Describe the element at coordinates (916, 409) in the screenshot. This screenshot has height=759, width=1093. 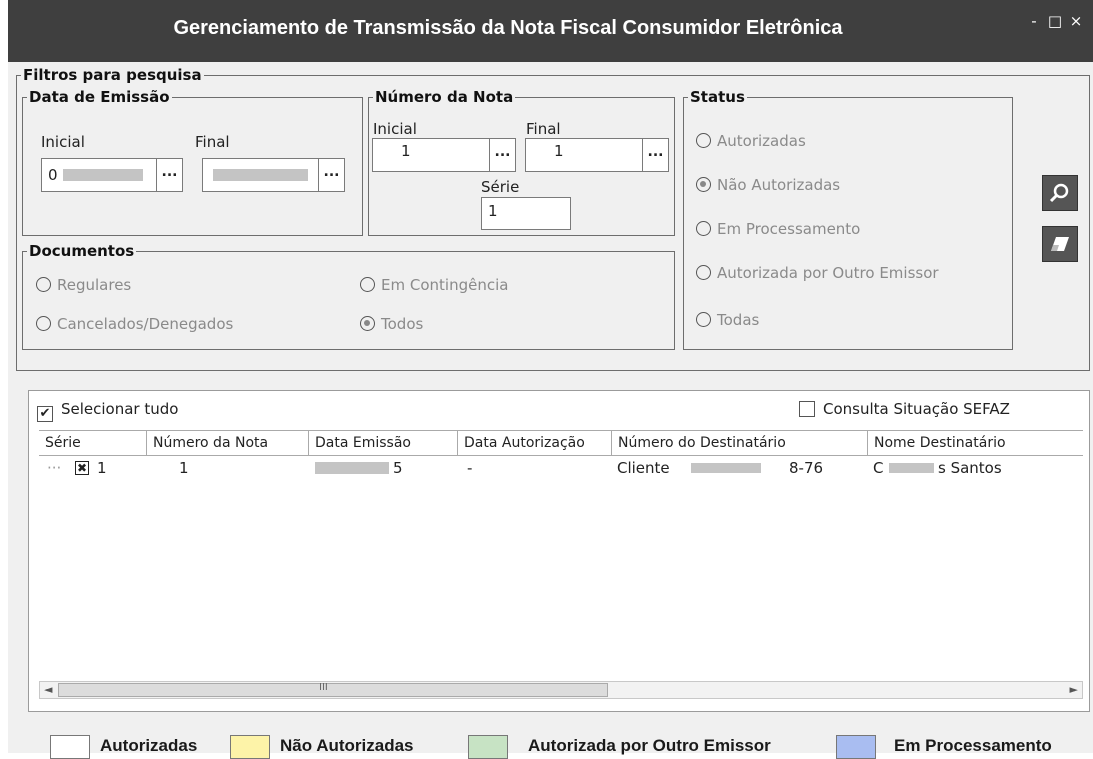
I see `sefaz-label: Consulta Situação SEFAZ` at that location.